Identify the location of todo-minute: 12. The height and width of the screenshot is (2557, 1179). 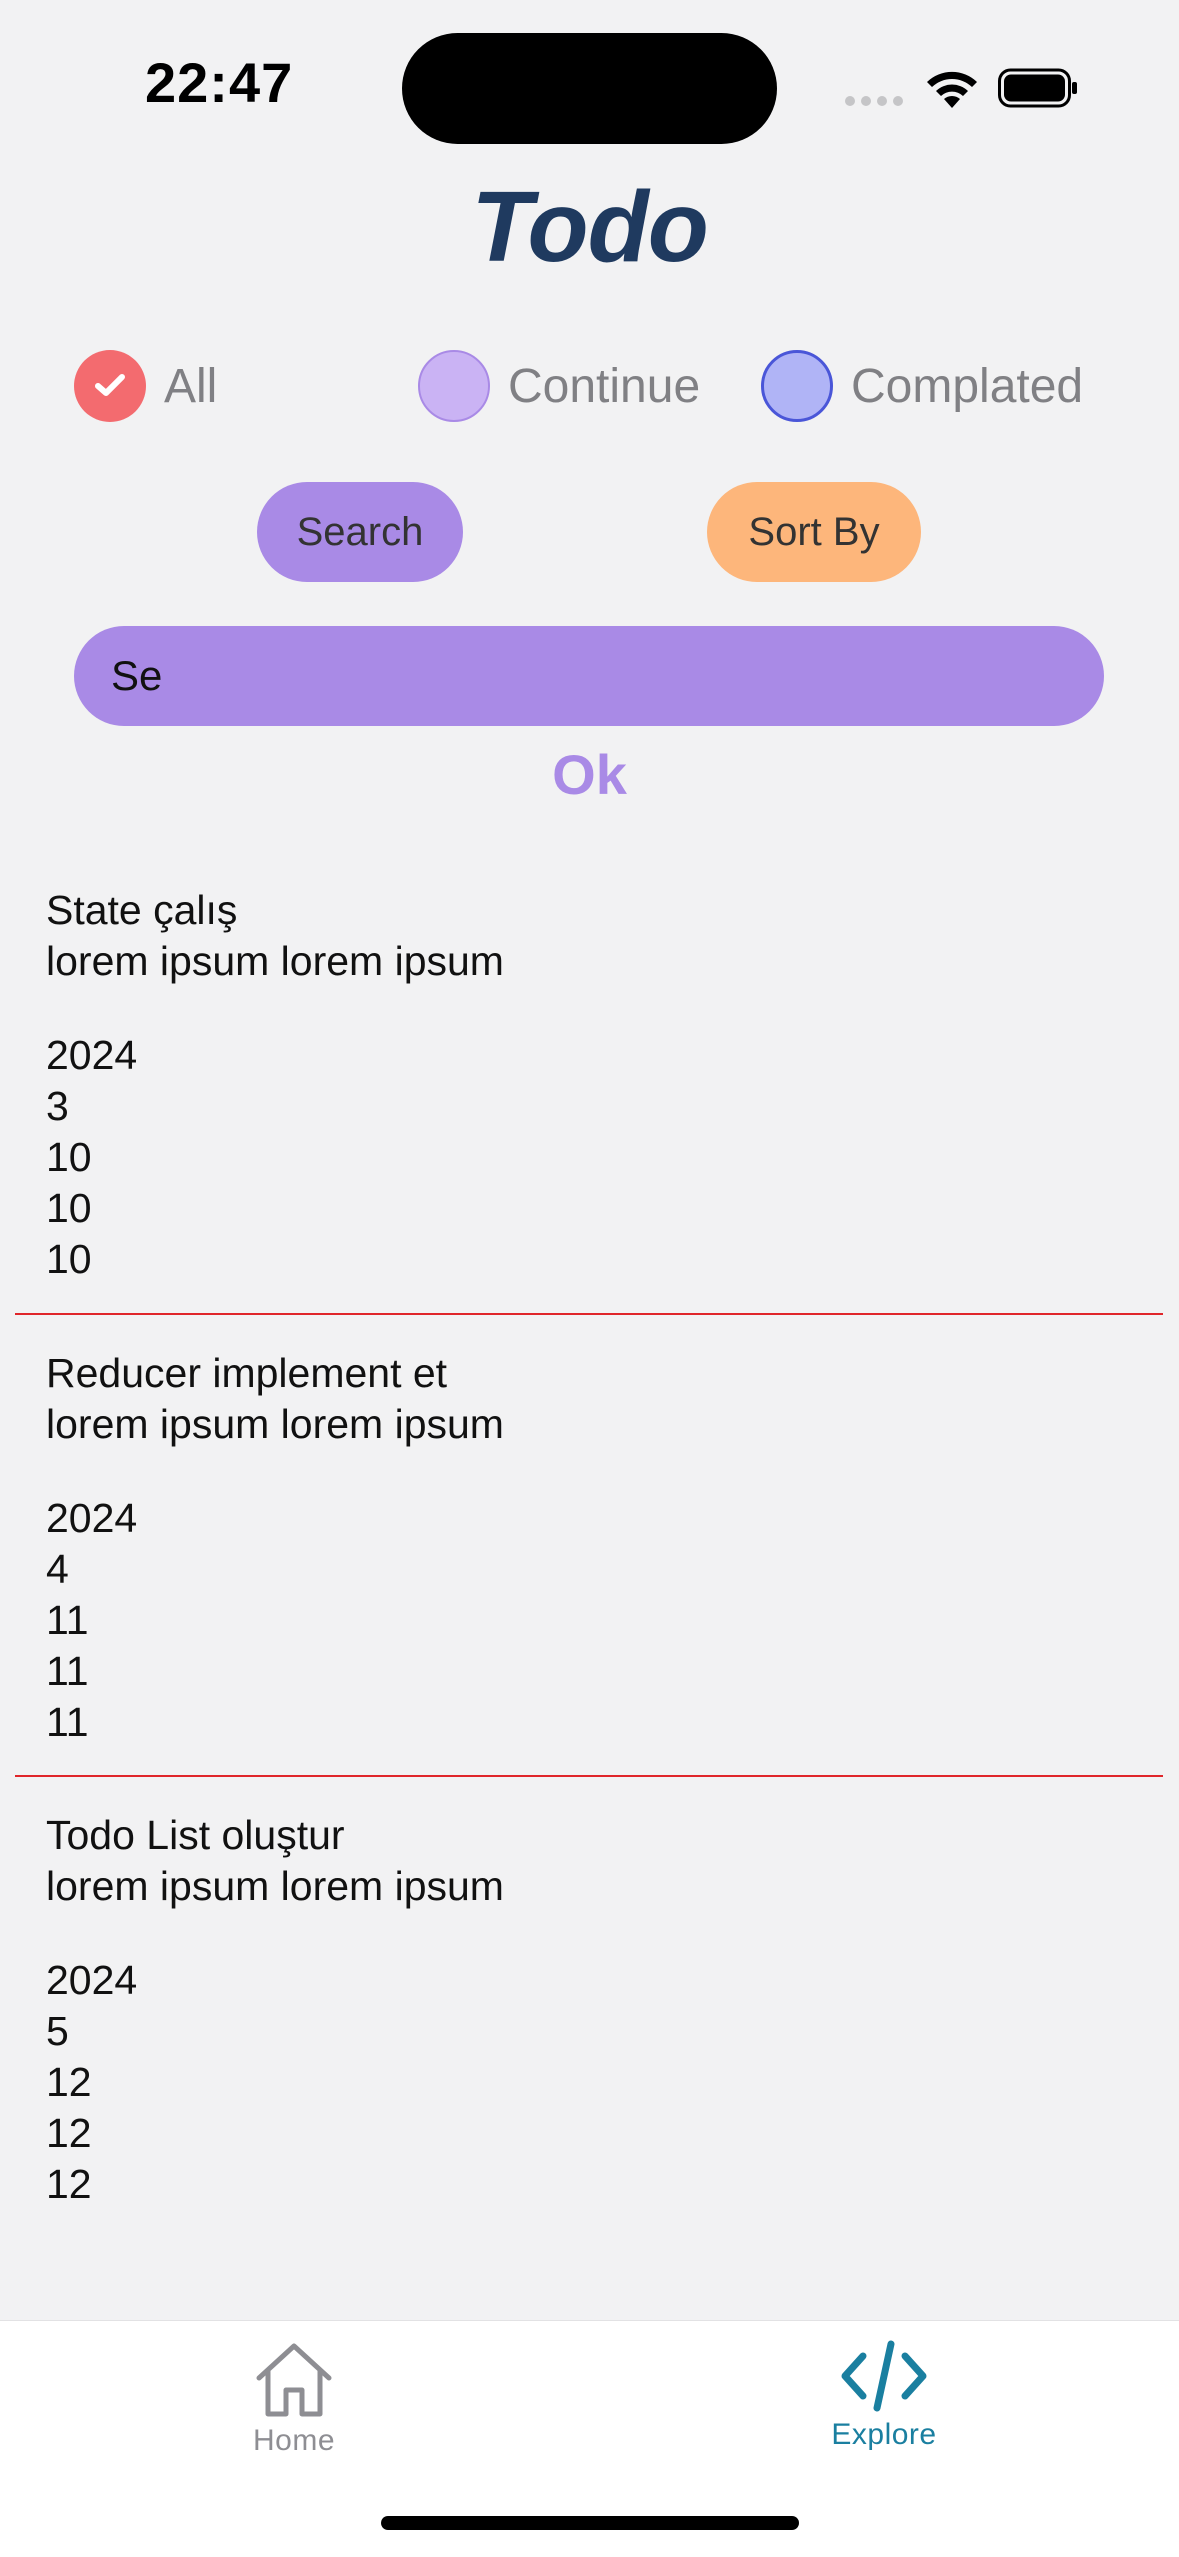
(69, 2184).